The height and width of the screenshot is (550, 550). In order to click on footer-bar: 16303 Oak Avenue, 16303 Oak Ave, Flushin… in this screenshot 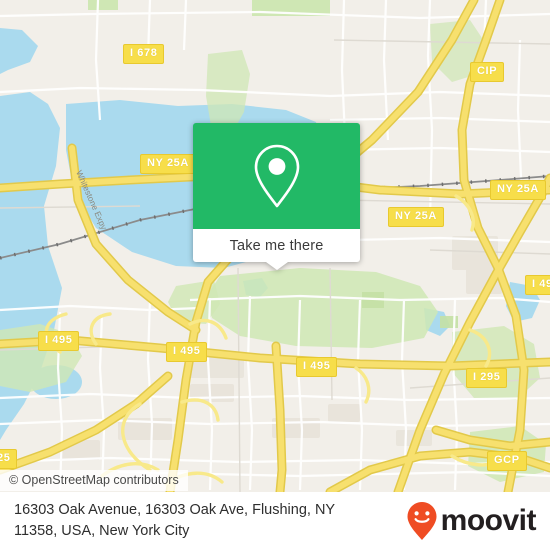, I will do `click(275, 521)`.